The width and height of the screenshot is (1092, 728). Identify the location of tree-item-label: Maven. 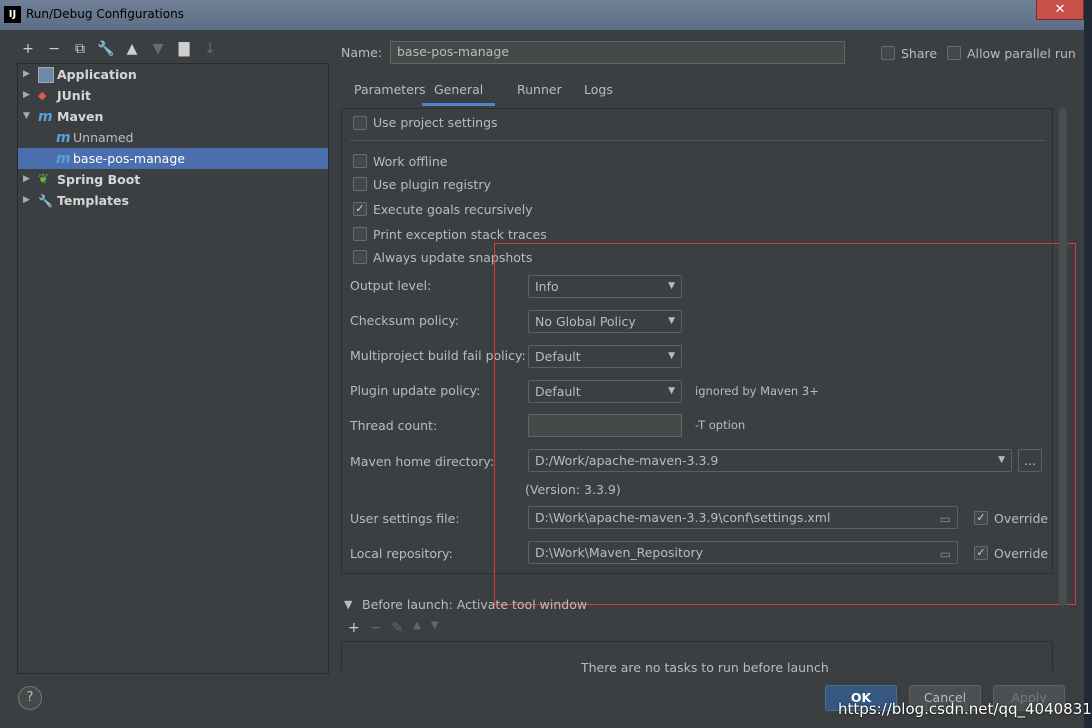
(80, 116).